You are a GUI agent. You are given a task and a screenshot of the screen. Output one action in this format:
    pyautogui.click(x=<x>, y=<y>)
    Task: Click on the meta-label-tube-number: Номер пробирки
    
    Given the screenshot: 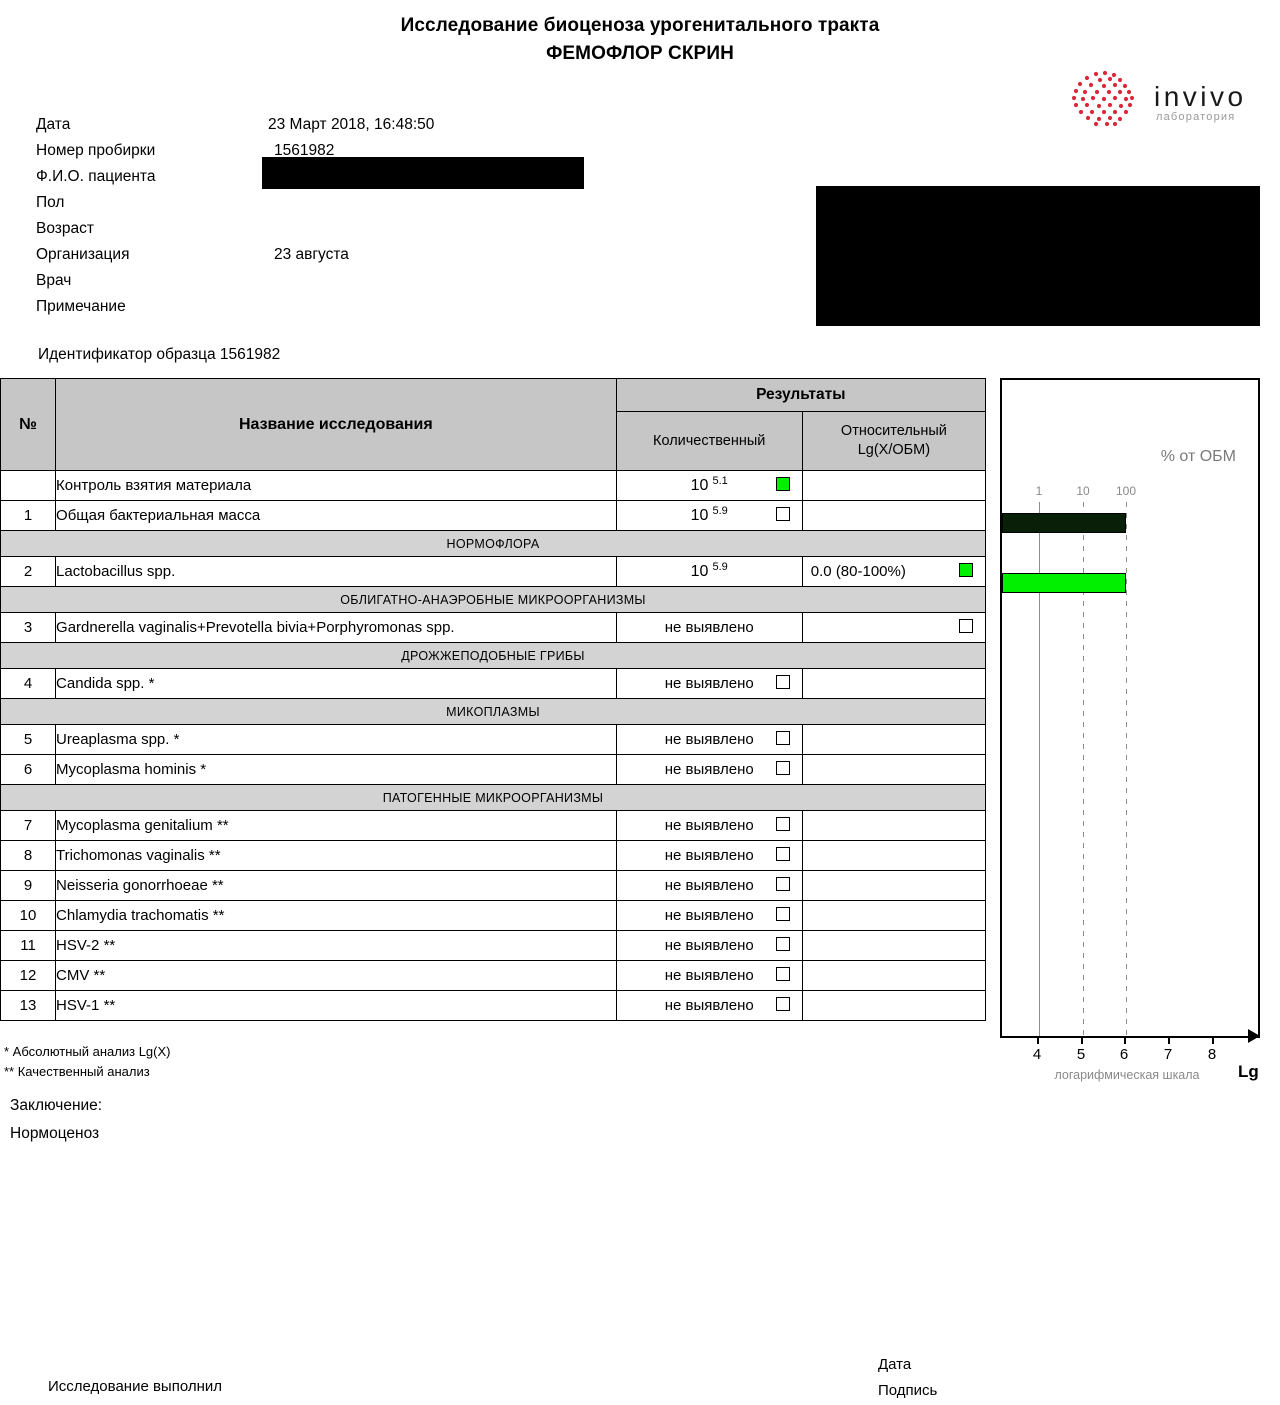 What is the action you would take?
    pyautogui.click(x=96, y=150)
    